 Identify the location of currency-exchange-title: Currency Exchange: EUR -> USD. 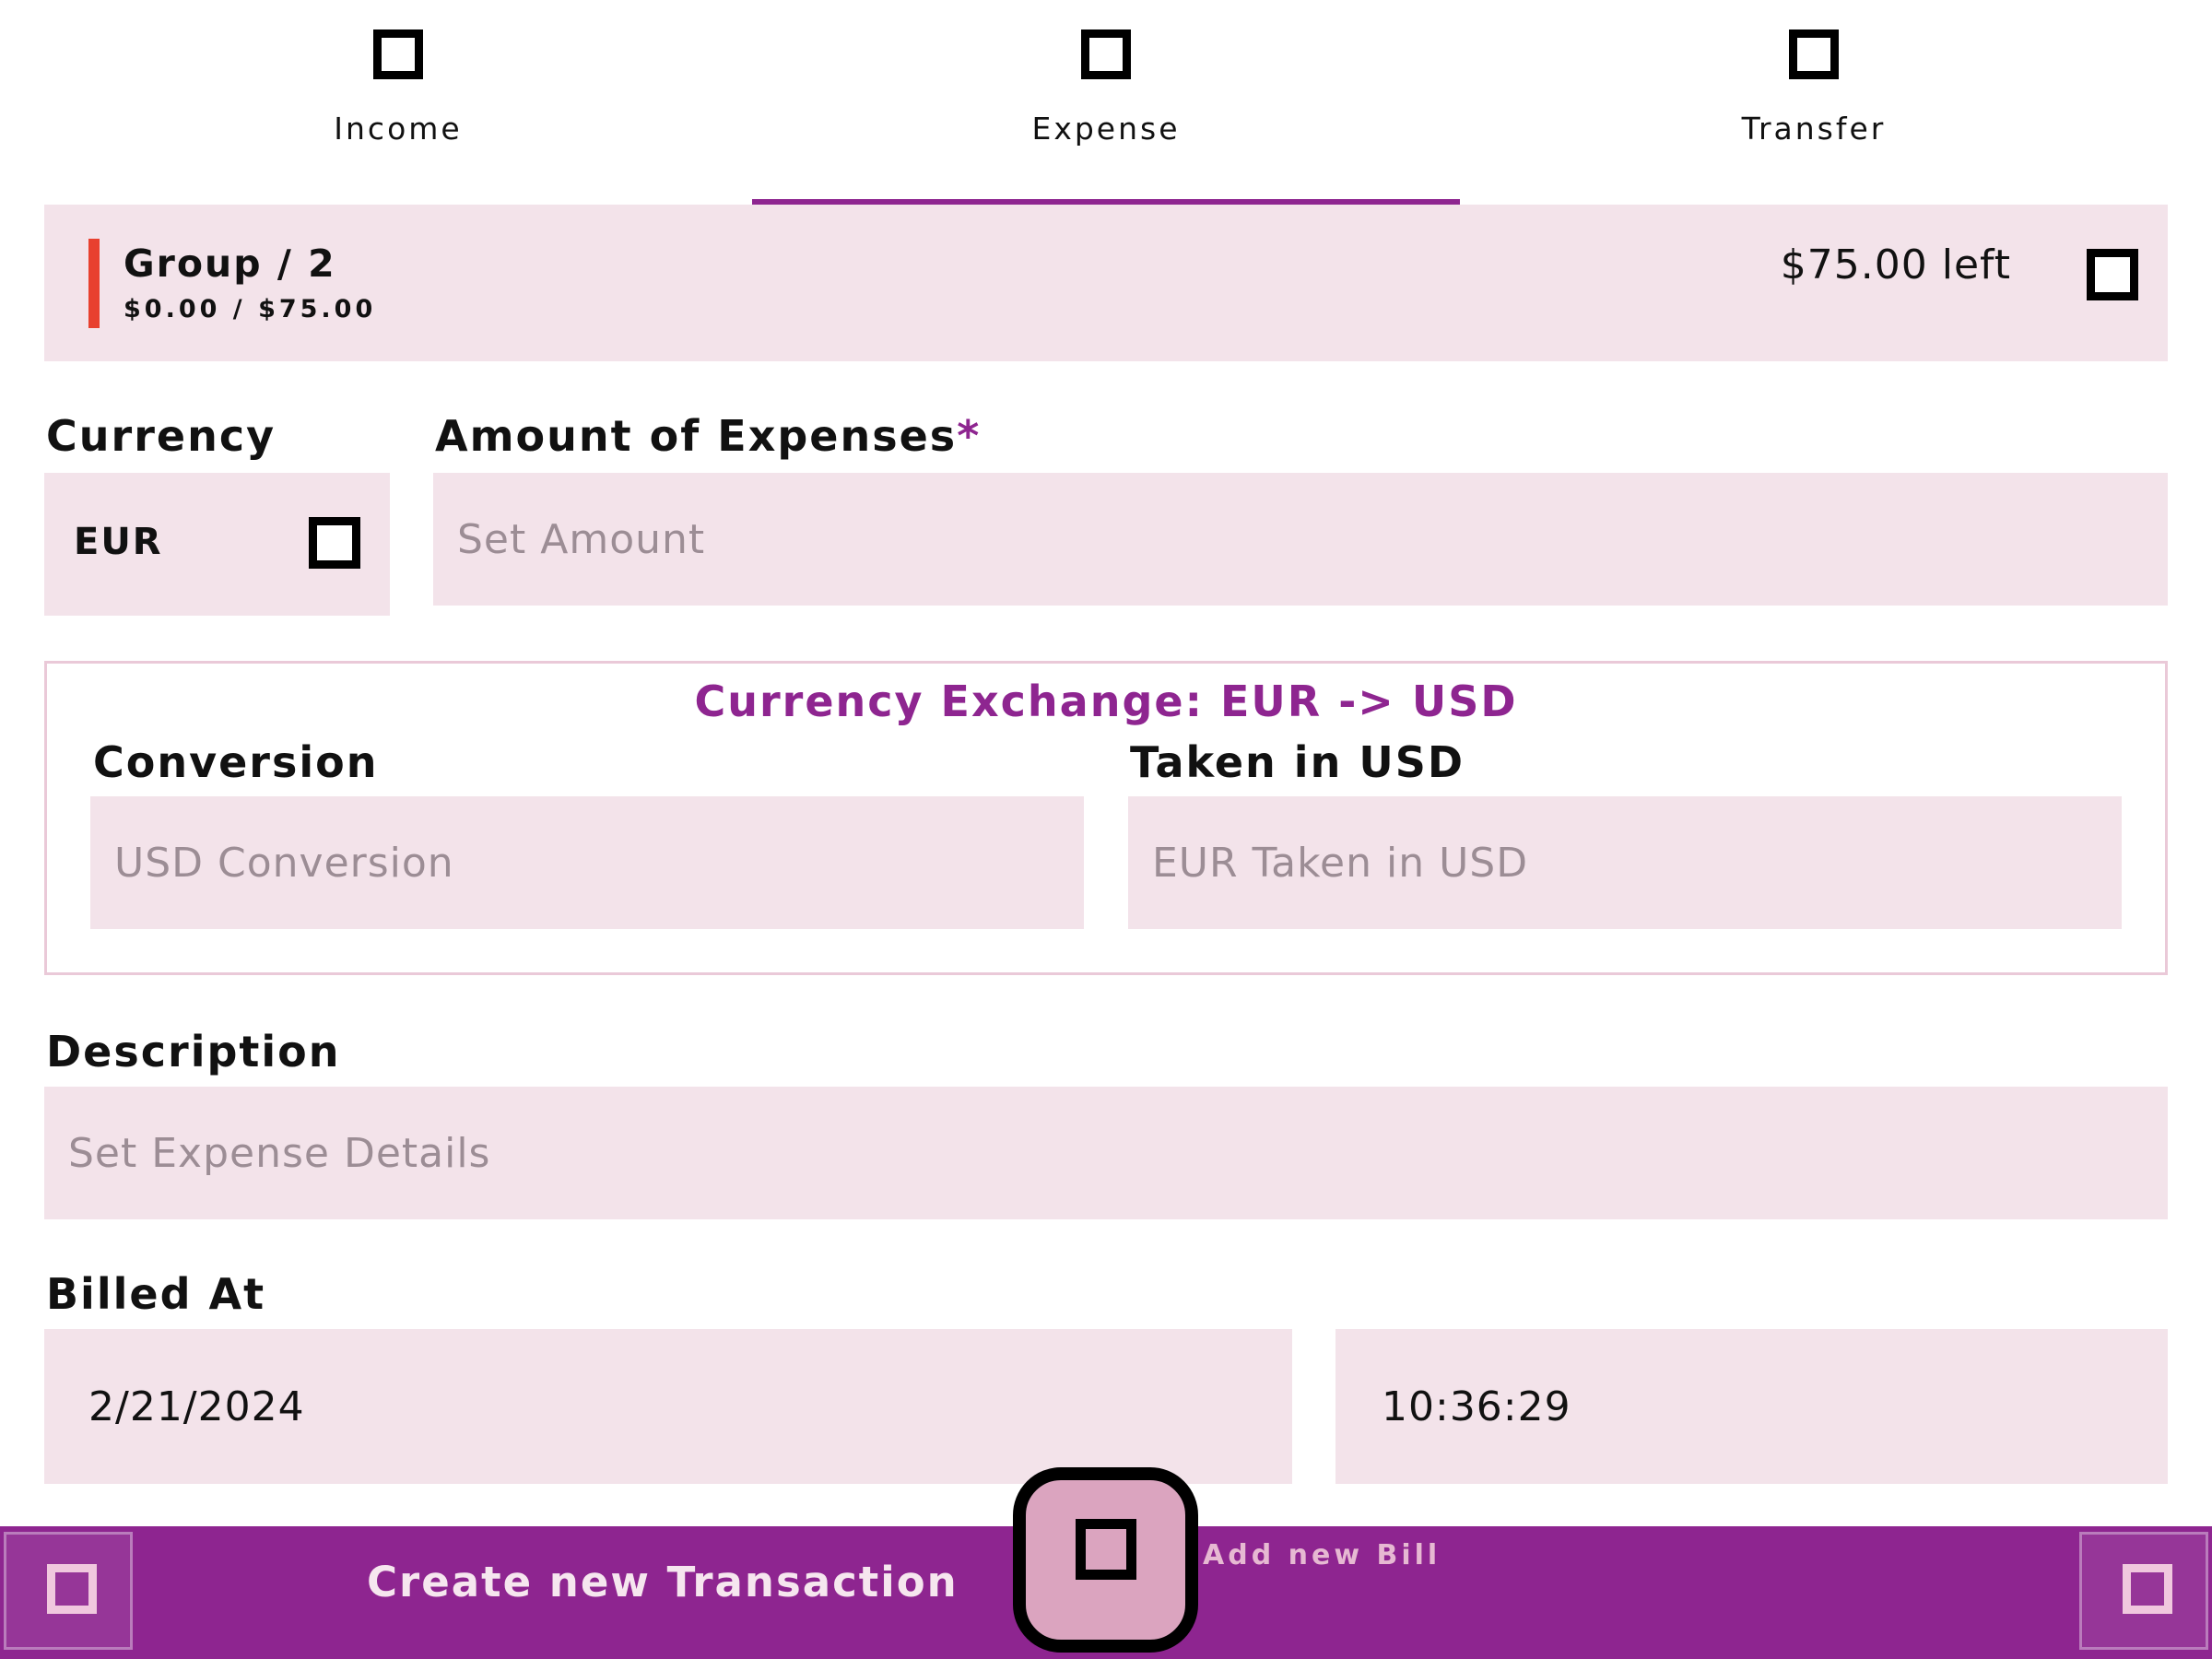
(1106, 701).